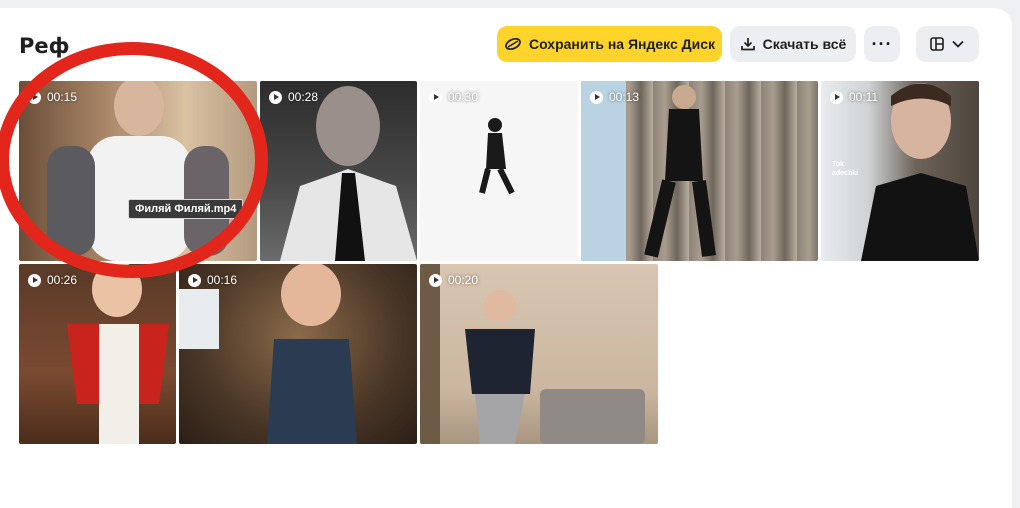  What do you see at coordinates (622, 44) in the screenshot?
I see `save-label: Сохранить на Яндекс Диск` at bounding box center [622, 44].